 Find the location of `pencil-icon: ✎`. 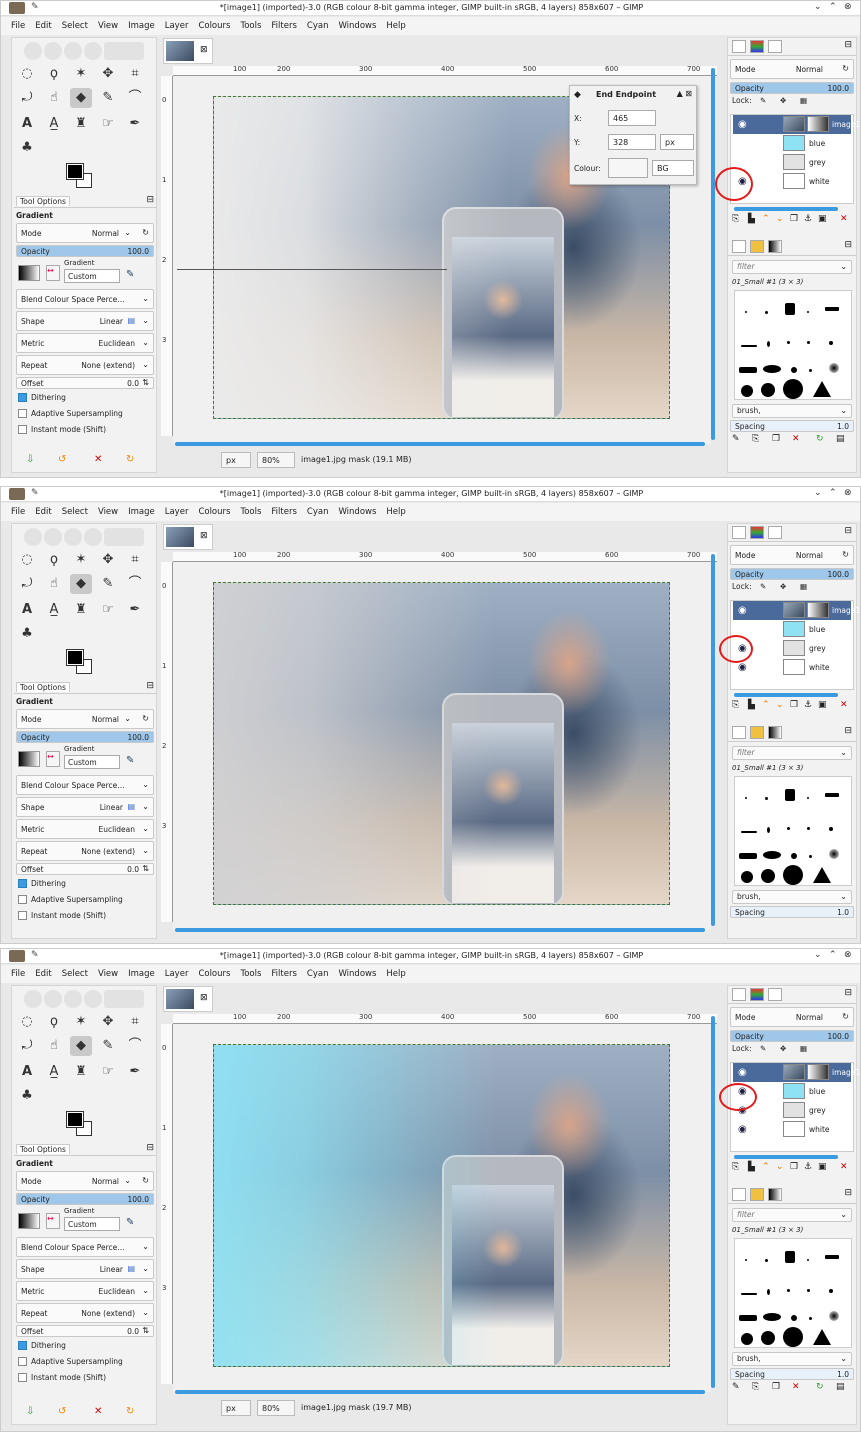

pencil-icon: ✎ is located at coordinates (108, 1046).